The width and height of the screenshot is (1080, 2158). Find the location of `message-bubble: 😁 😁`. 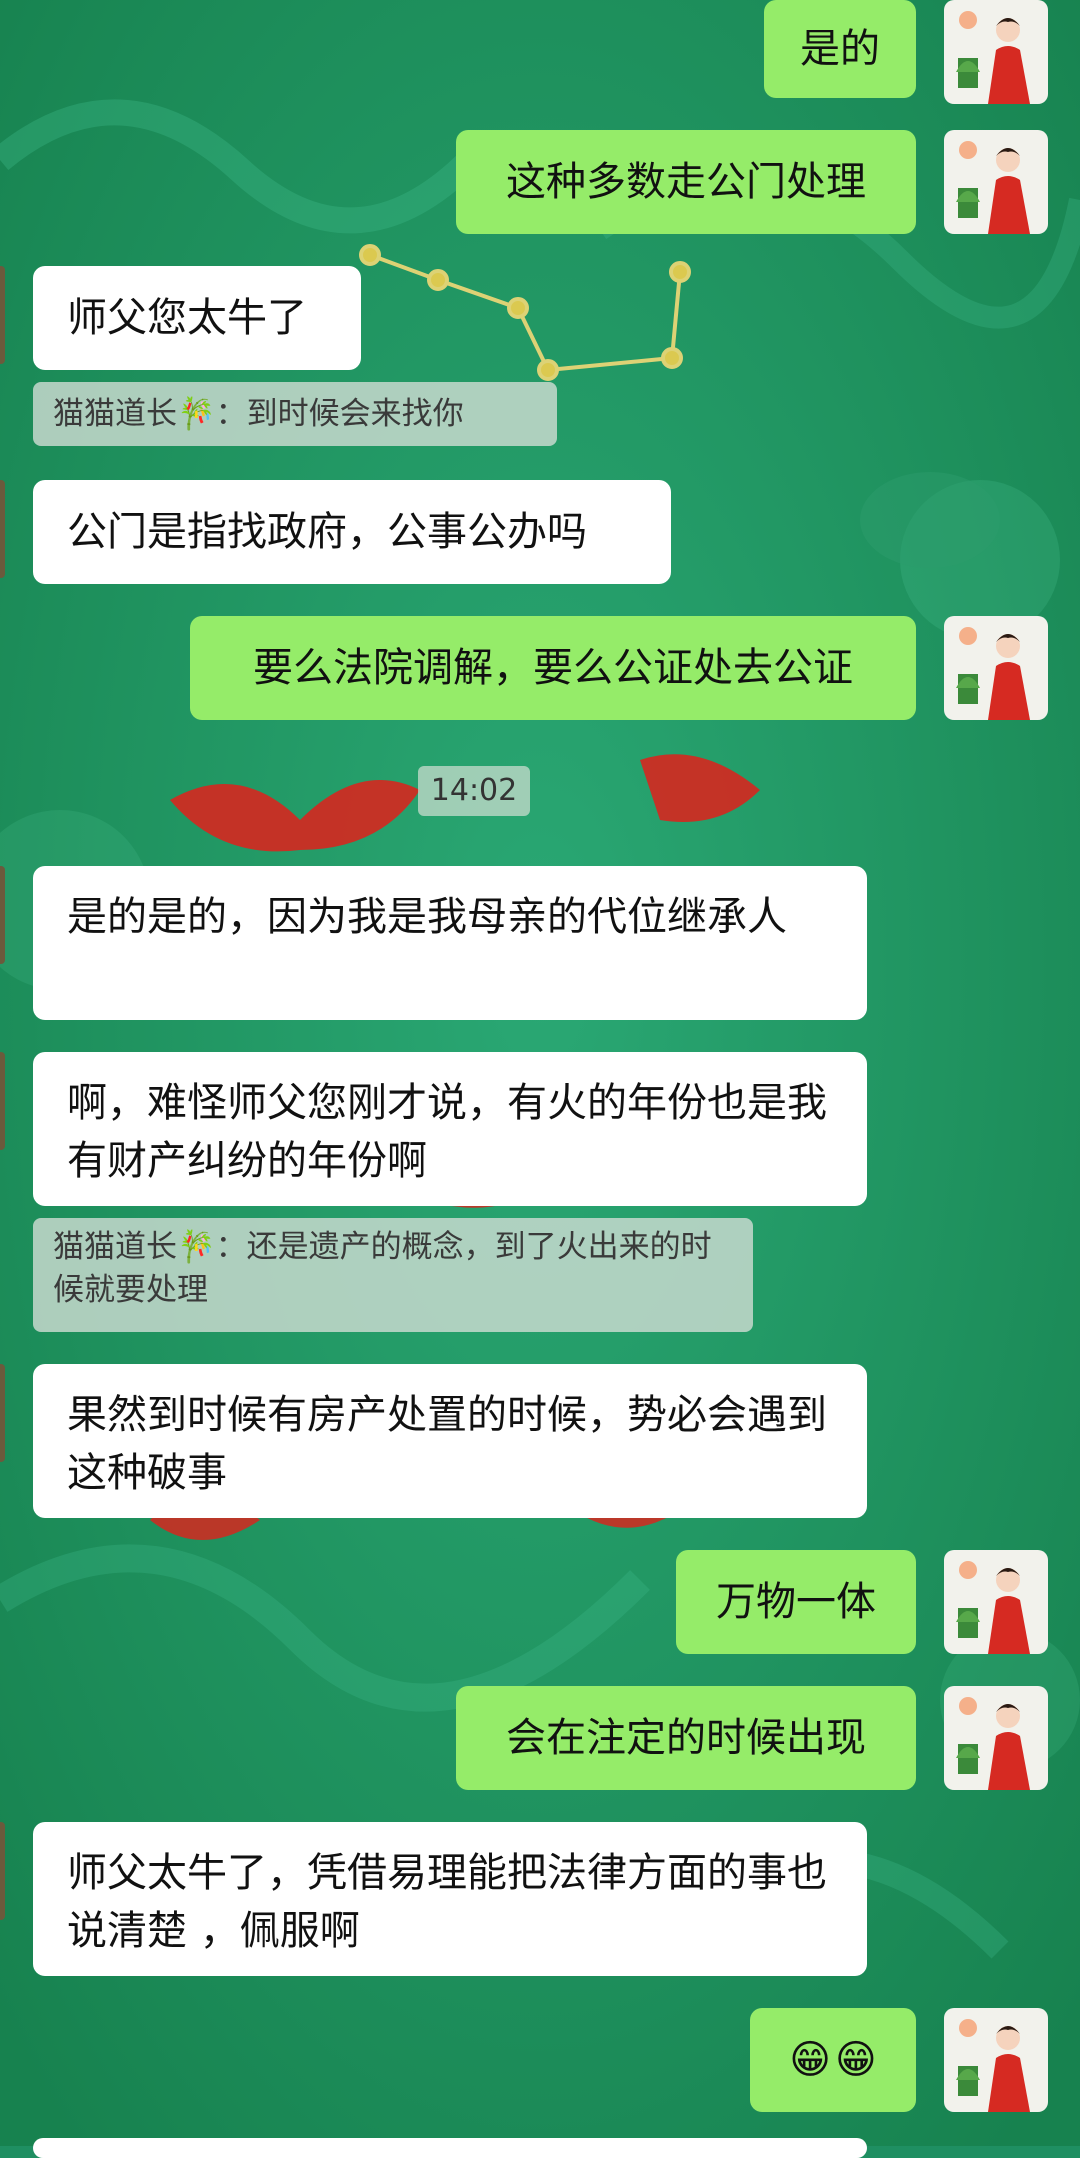

message-bubble: 😁 😁 is located at coordinates (833, 2060).